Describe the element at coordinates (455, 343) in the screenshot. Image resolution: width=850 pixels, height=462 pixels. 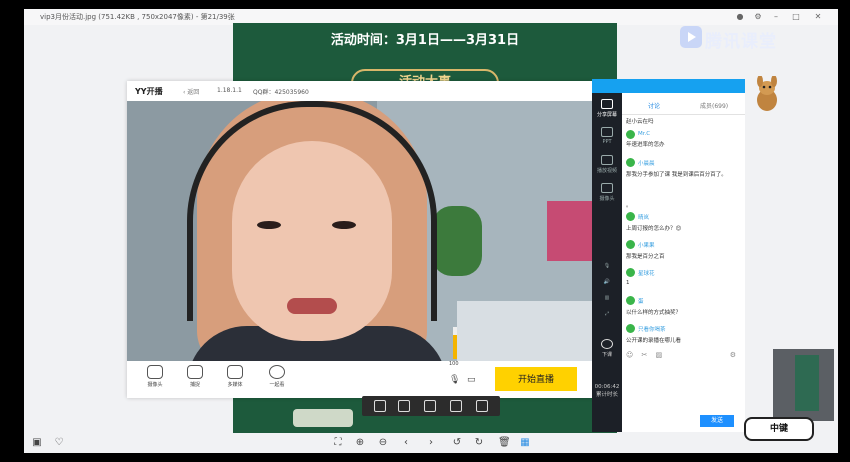
I see `volume-slider` at that location.